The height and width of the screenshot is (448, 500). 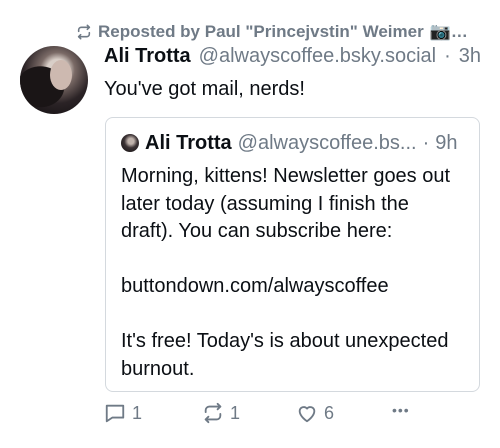 I want to click on reply-count: 1, so click(x=137, y=412).